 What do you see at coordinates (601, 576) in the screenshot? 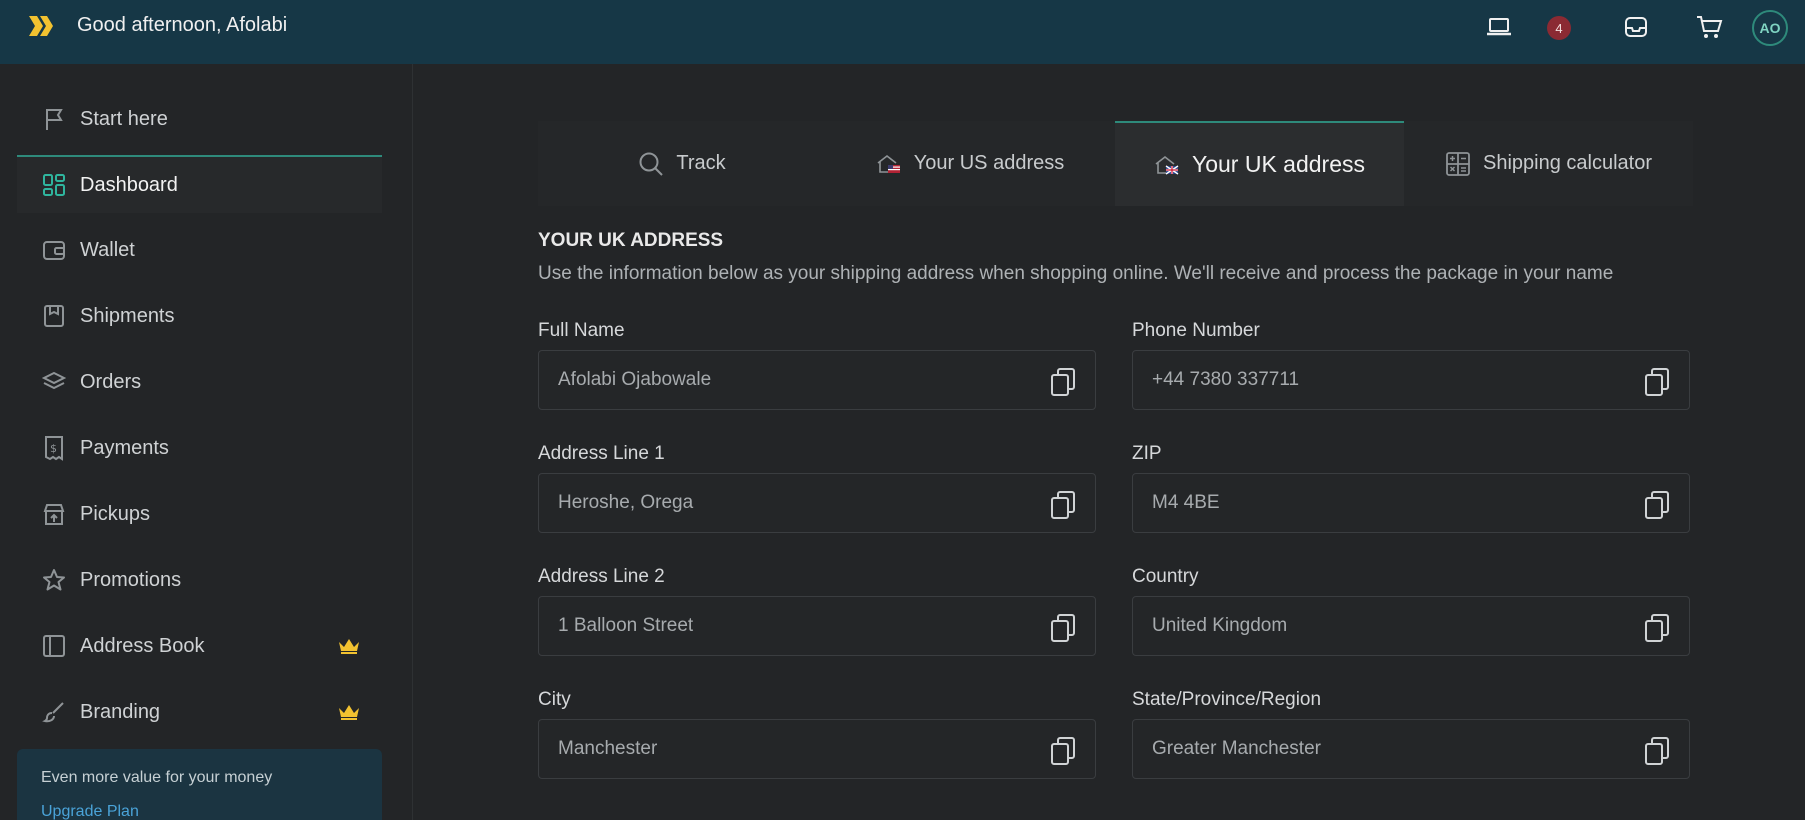
I see `address-line-2-label: Address Line 2` at bounding box center [601, 576].